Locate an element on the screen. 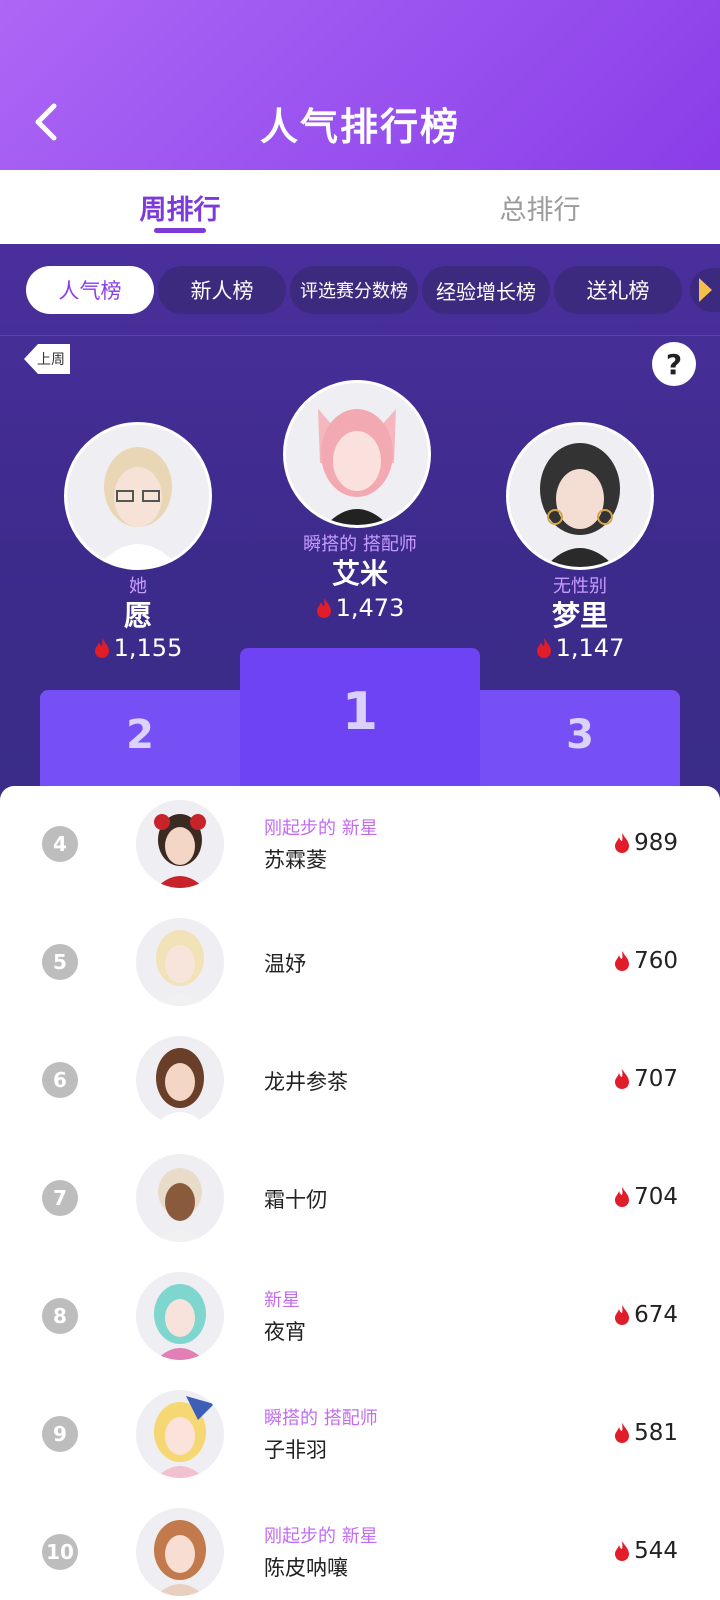 Image resolution: width=720 pixels, height=1600 pixels. list-score: 707 is located at coordinates (646, 1079).